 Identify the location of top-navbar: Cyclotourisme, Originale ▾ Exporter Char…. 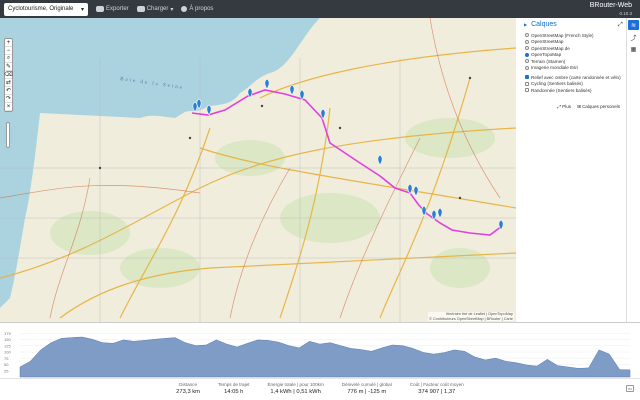
(320, 9).